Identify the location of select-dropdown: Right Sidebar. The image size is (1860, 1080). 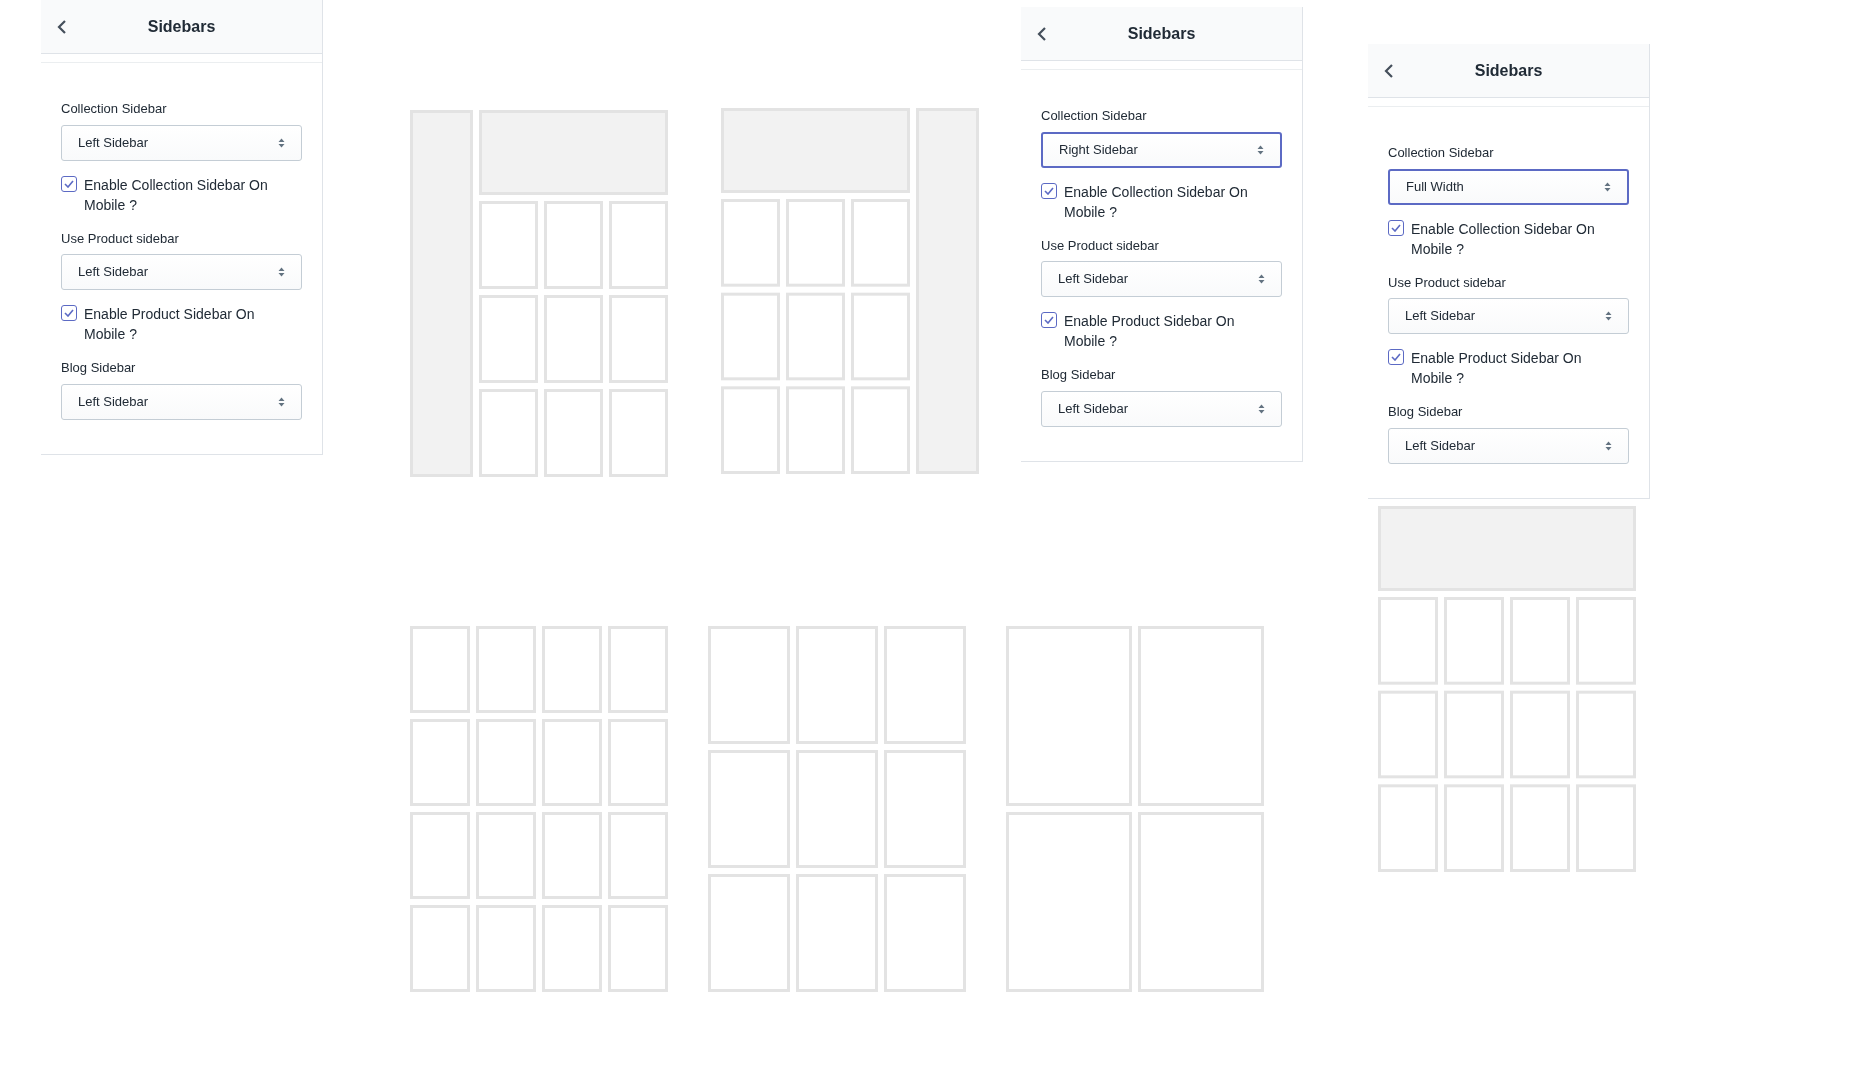
(1161, 149).